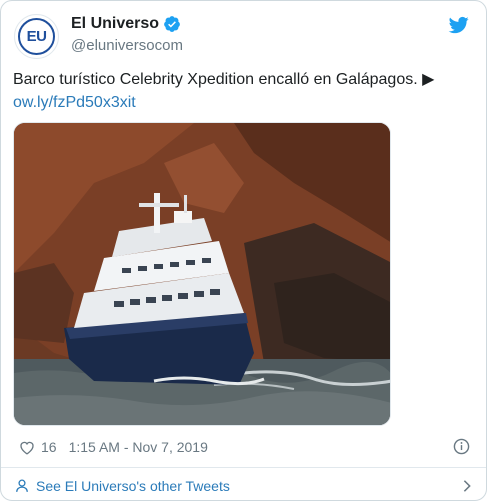 The width and height of the screenshot is (489, 503). I want to click on timestamp: 1:15 AM - Nov 7, 2019, so click(138, 447).